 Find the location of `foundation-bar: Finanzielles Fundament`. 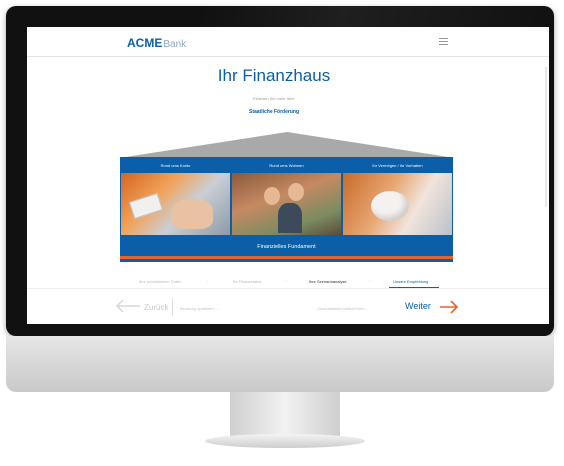

foundation-bar: Finanzielles Fundament is located at coordinates (286, 247).